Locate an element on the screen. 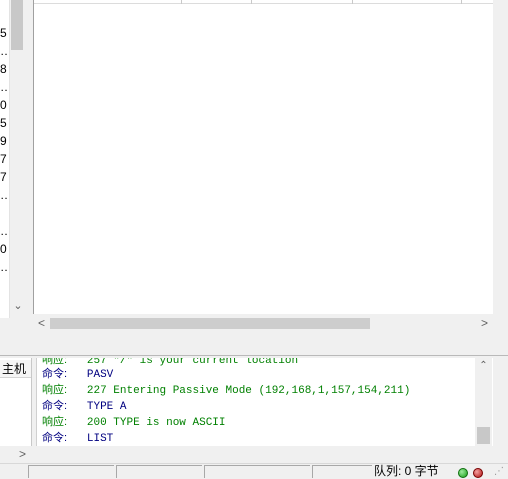 Image resolution: width=508 pixels, height=479 pixels. scroll-left-icon: < is located at coordinates (41, 323).